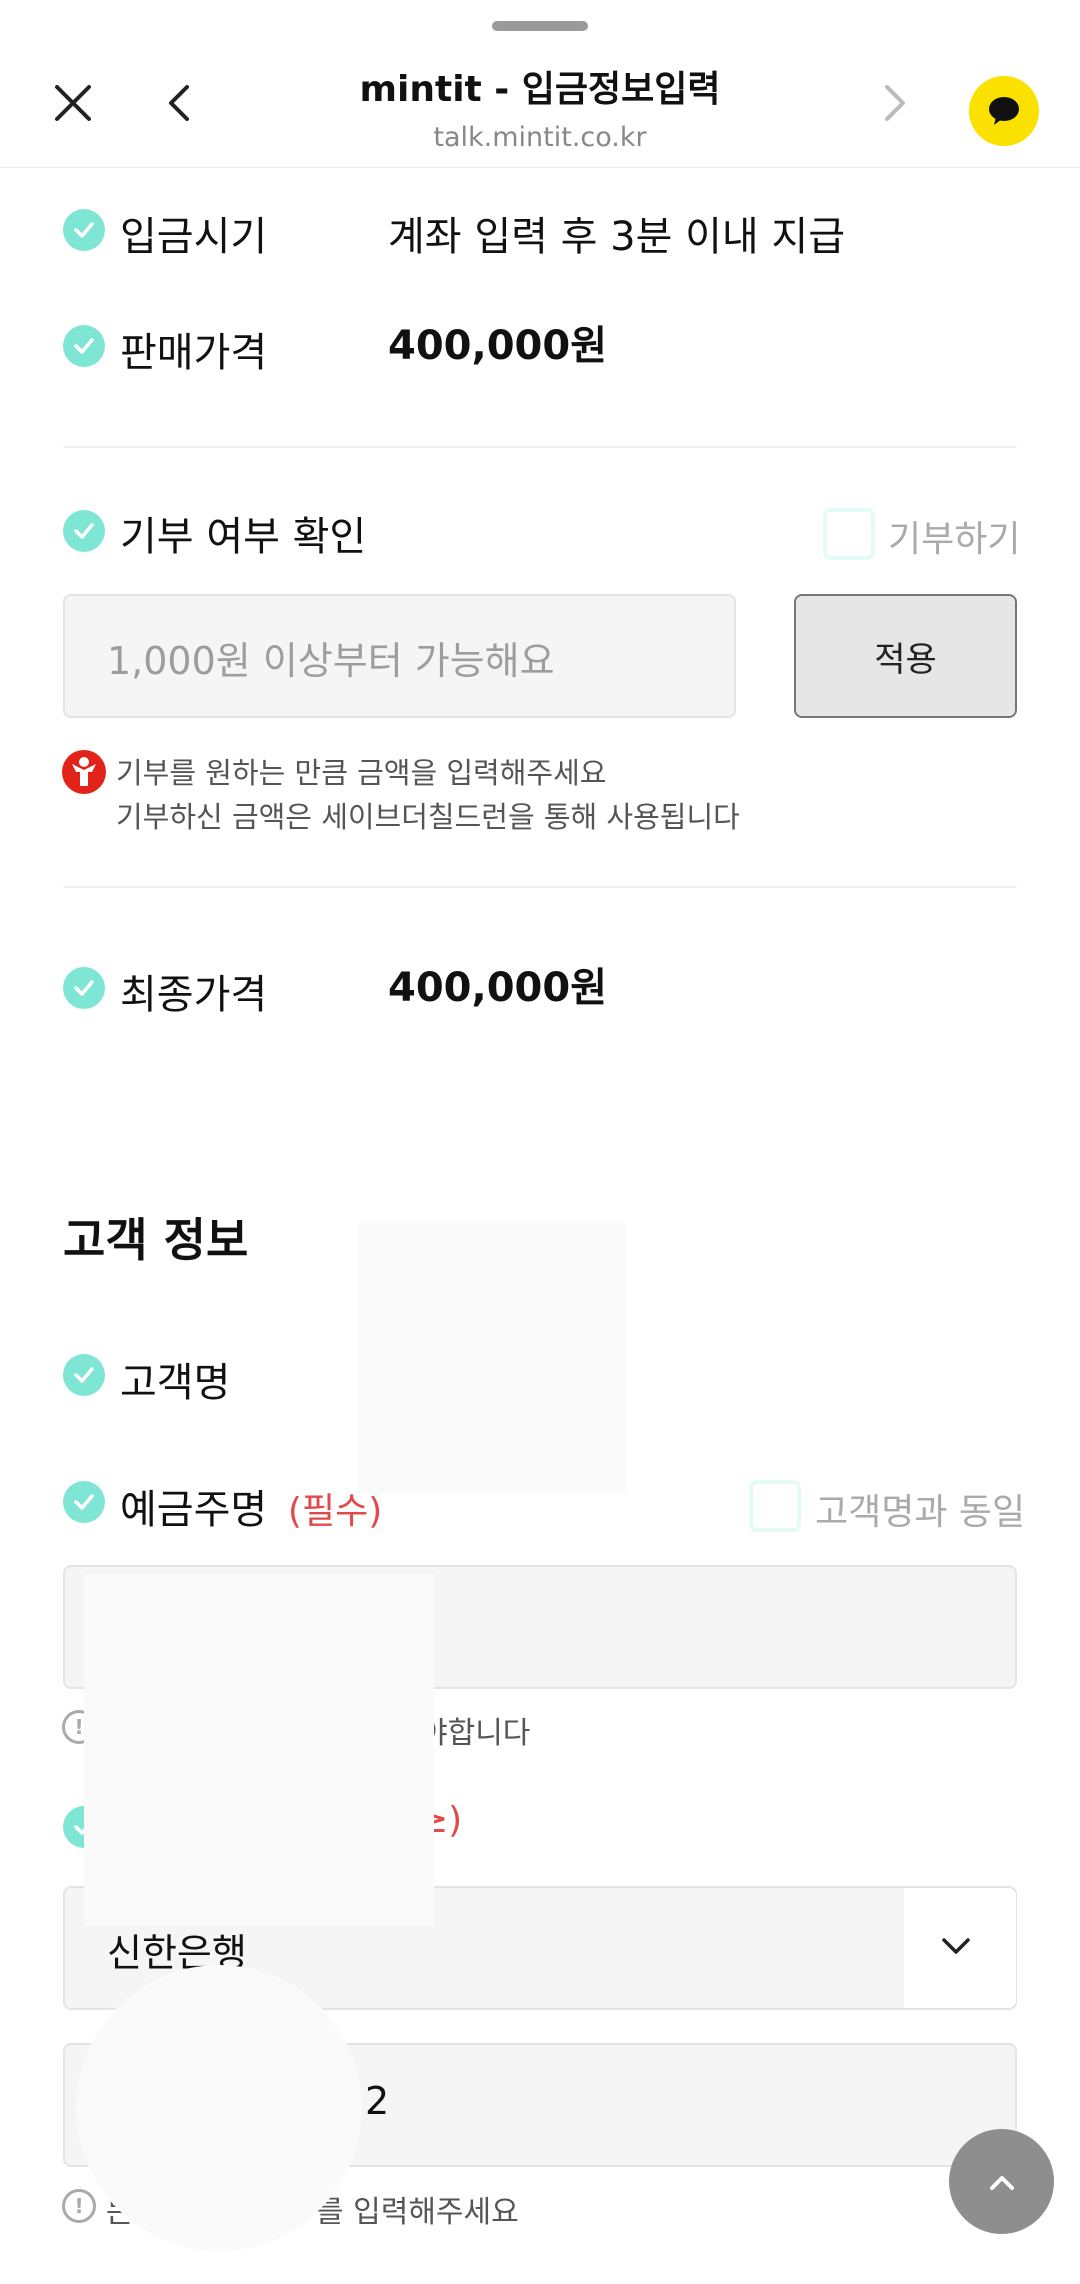 This screenshot has height=2284, width=1080. I want to click on sheet-grab-handle, so click(540, 26).